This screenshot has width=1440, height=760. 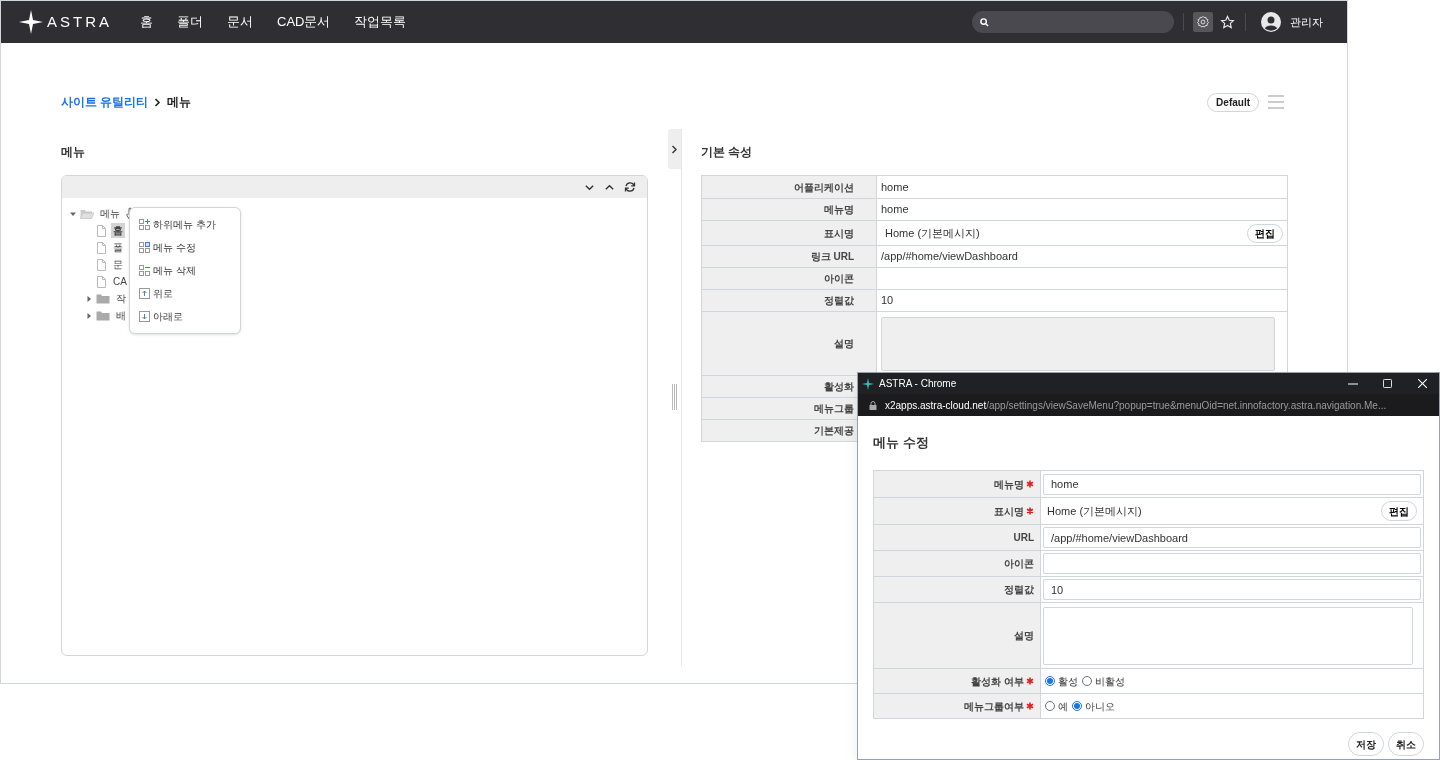 I want to click on radio-label: 예, so click(x=1063, y=706).